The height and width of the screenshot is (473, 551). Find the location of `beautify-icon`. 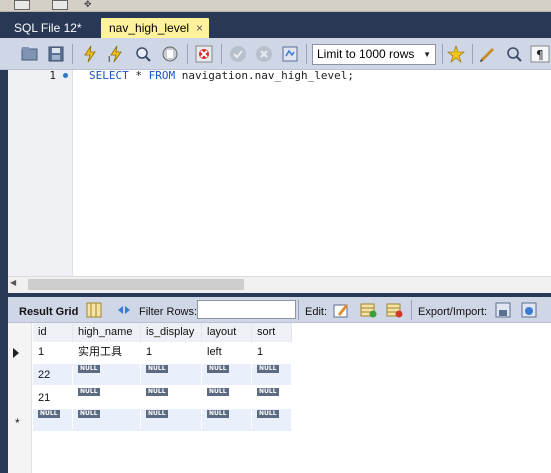

beautify-icon is located at coordinates (488, 54).